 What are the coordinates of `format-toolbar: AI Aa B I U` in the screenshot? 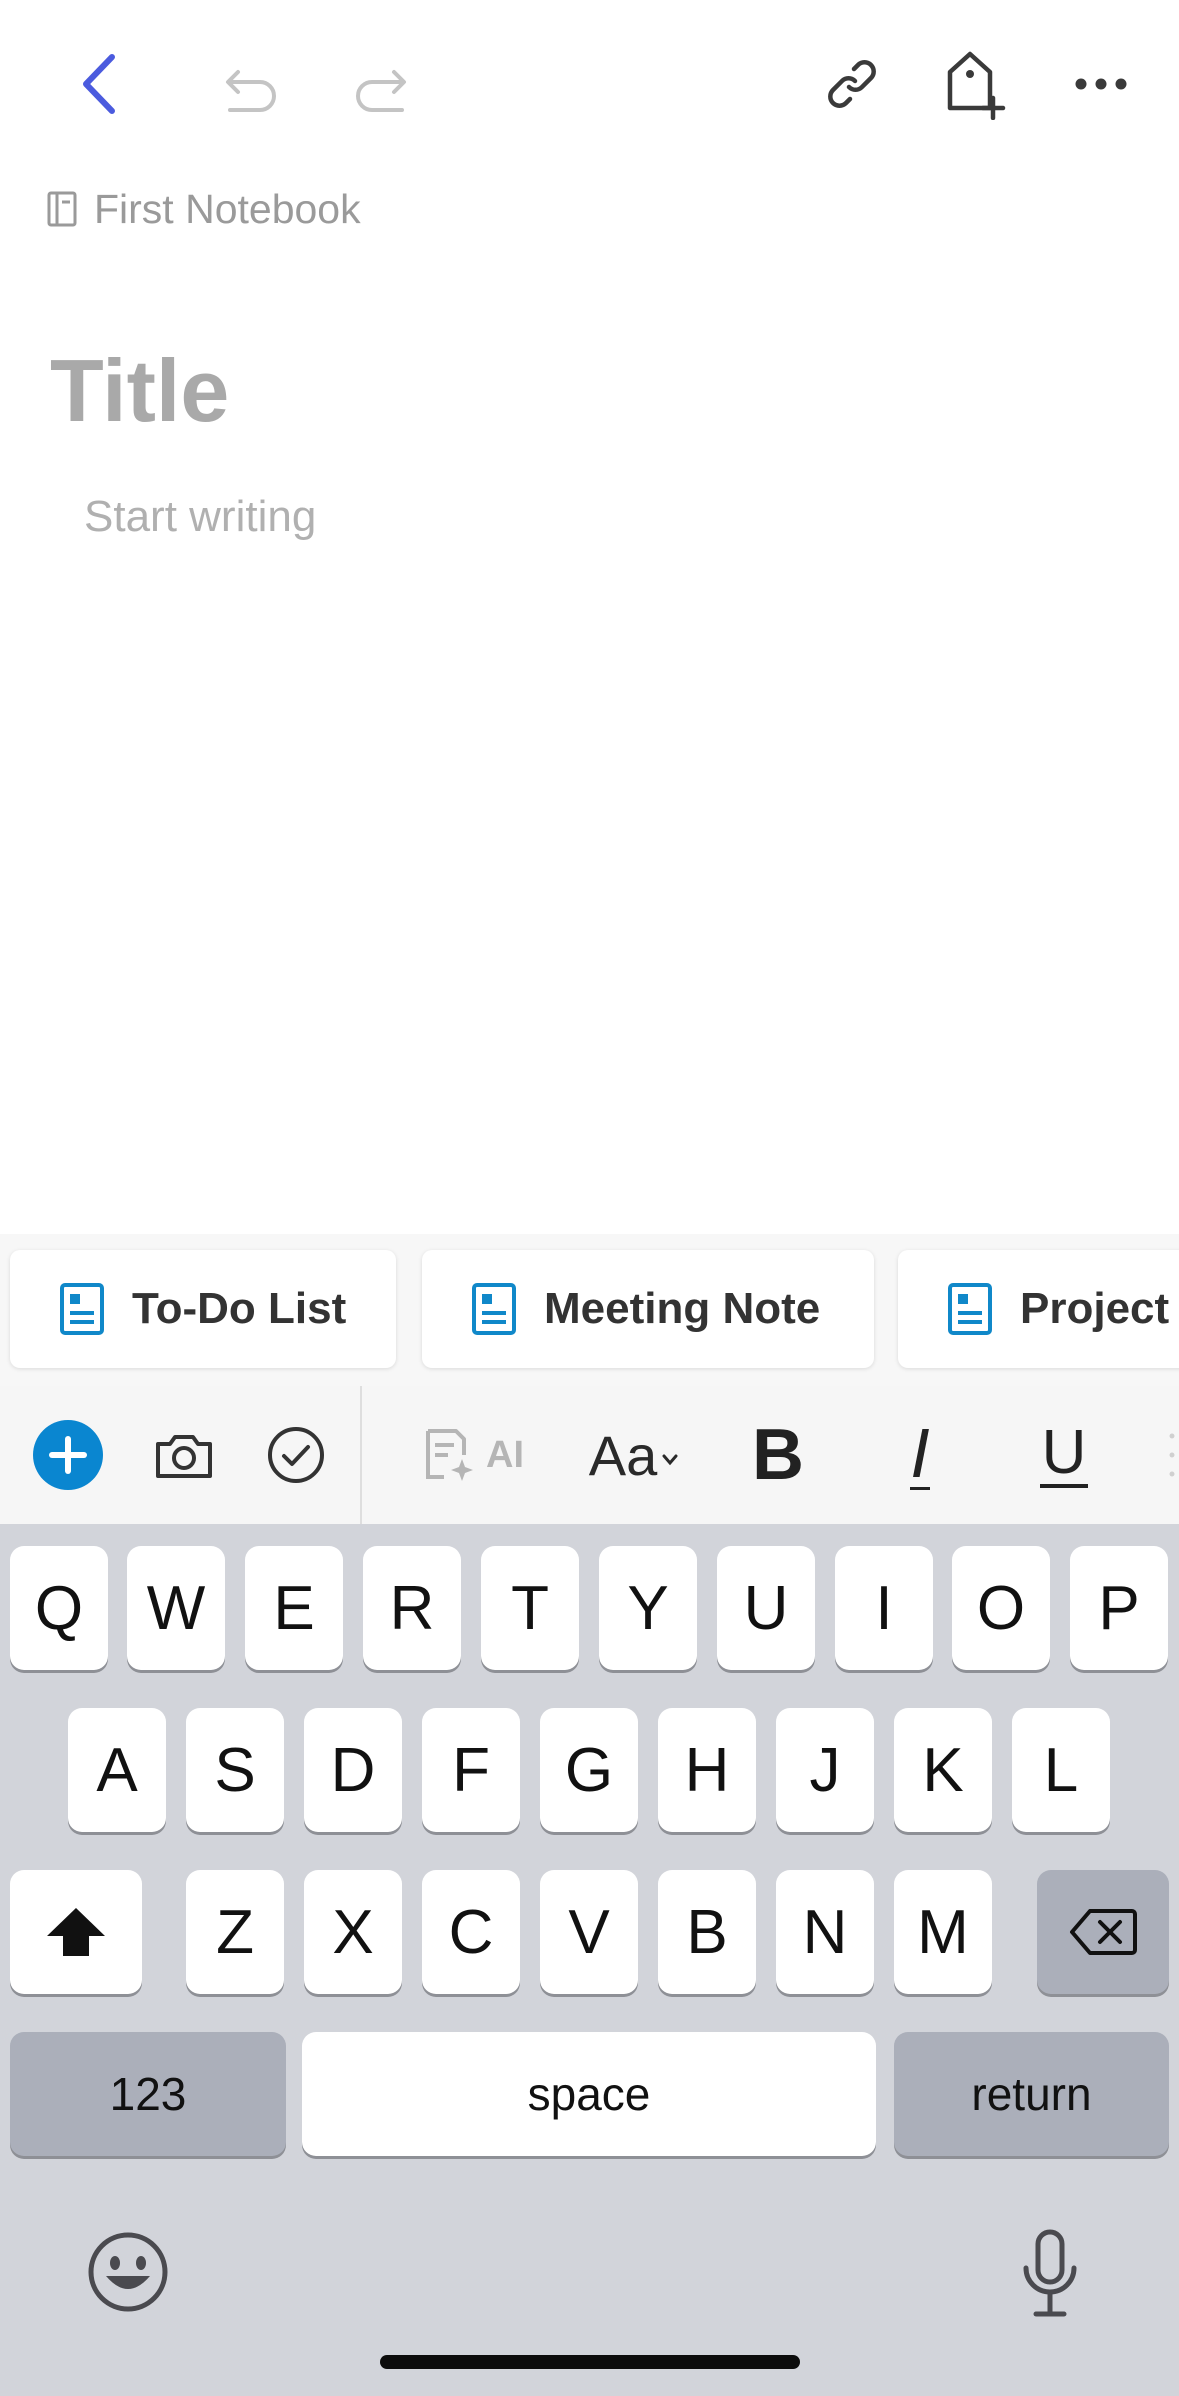 It's located at (589, 1455).